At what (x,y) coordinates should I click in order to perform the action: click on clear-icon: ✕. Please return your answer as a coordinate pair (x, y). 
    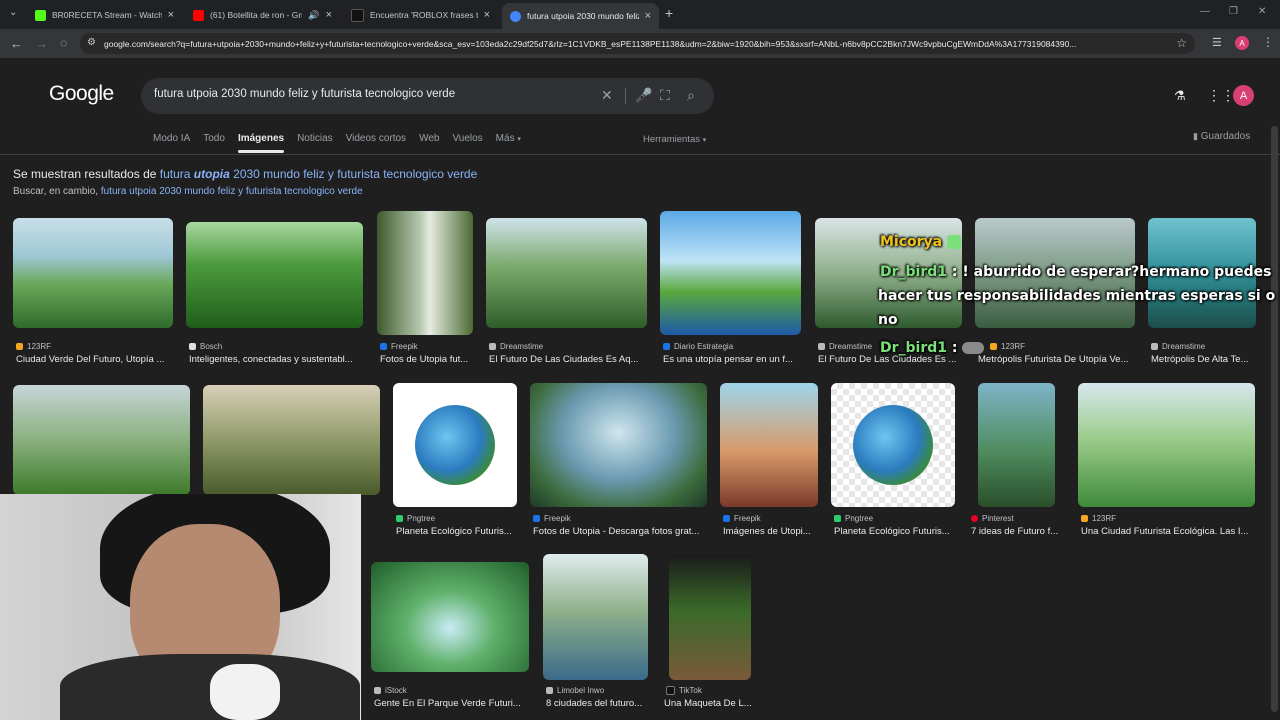
    Looking at the image, I should click on (607, 95).